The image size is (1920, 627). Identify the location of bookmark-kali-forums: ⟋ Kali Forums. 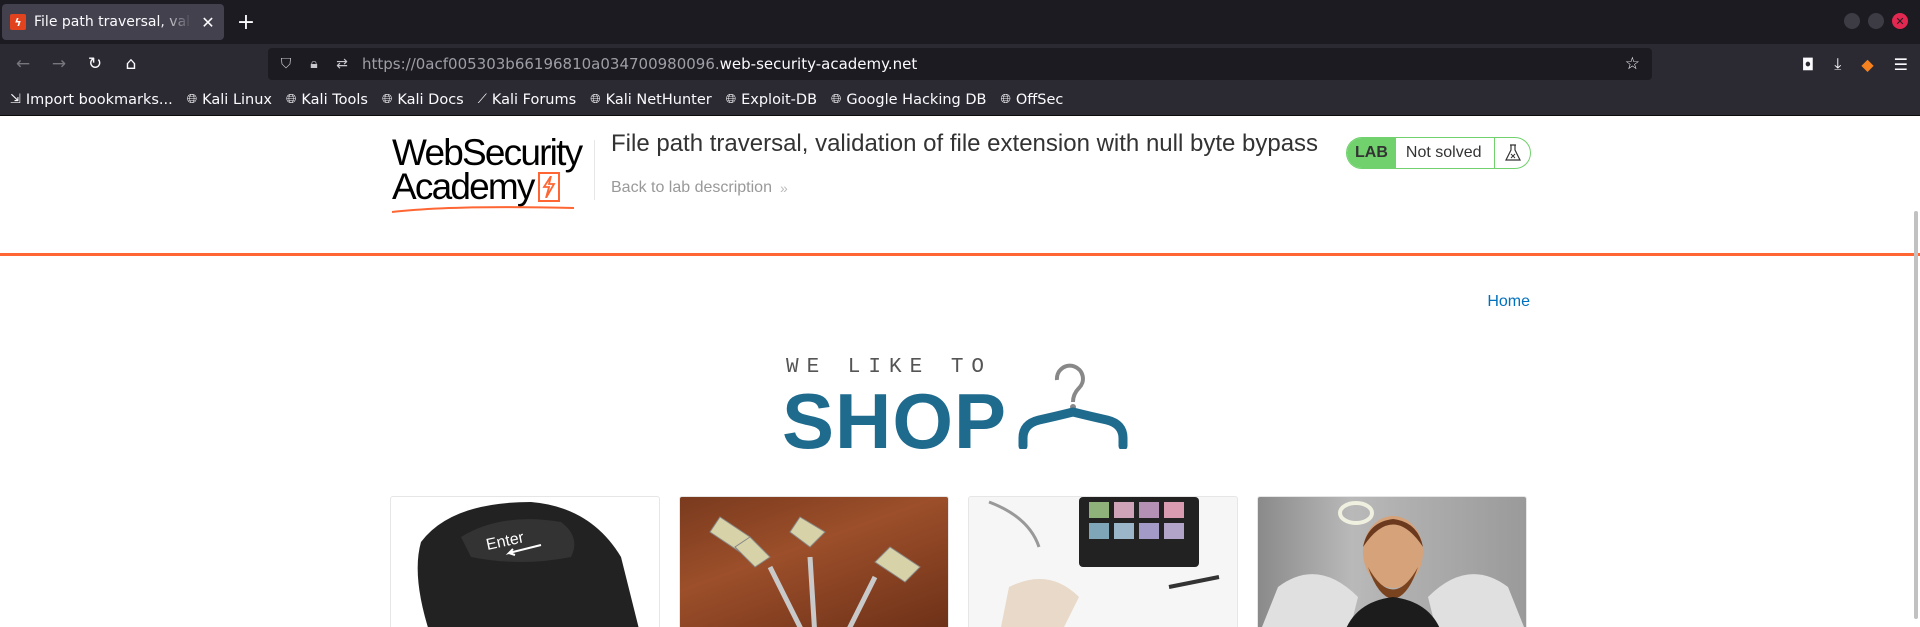
(527, 100).